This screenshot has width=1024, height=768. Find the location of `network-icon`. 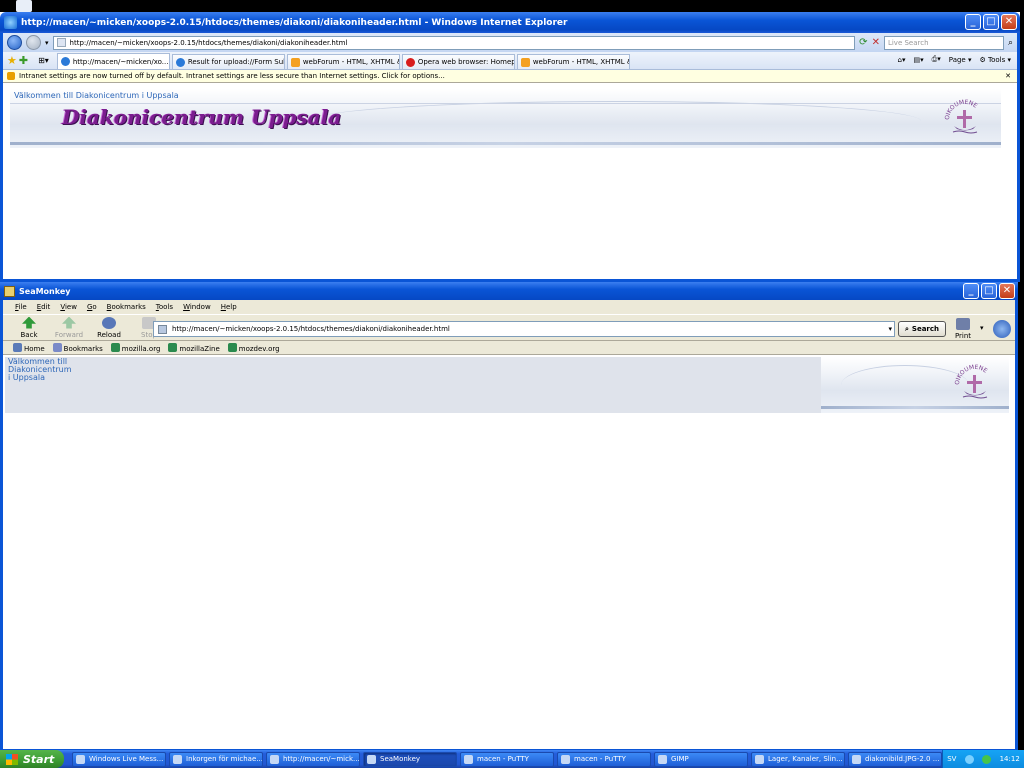

network-icon is located at coordinates (969, 759).